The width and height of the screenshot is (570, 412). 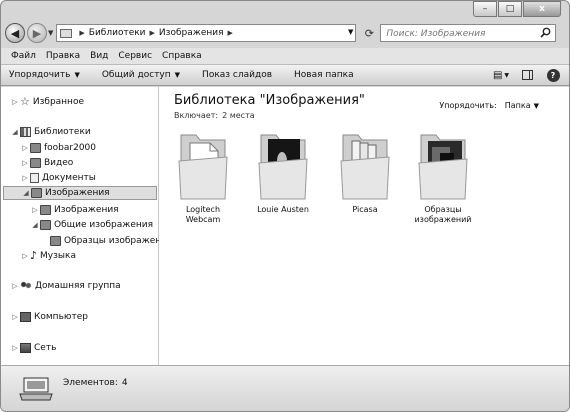 I want to click on arrange-dropdown: Папка, so click(x=518, y=105).